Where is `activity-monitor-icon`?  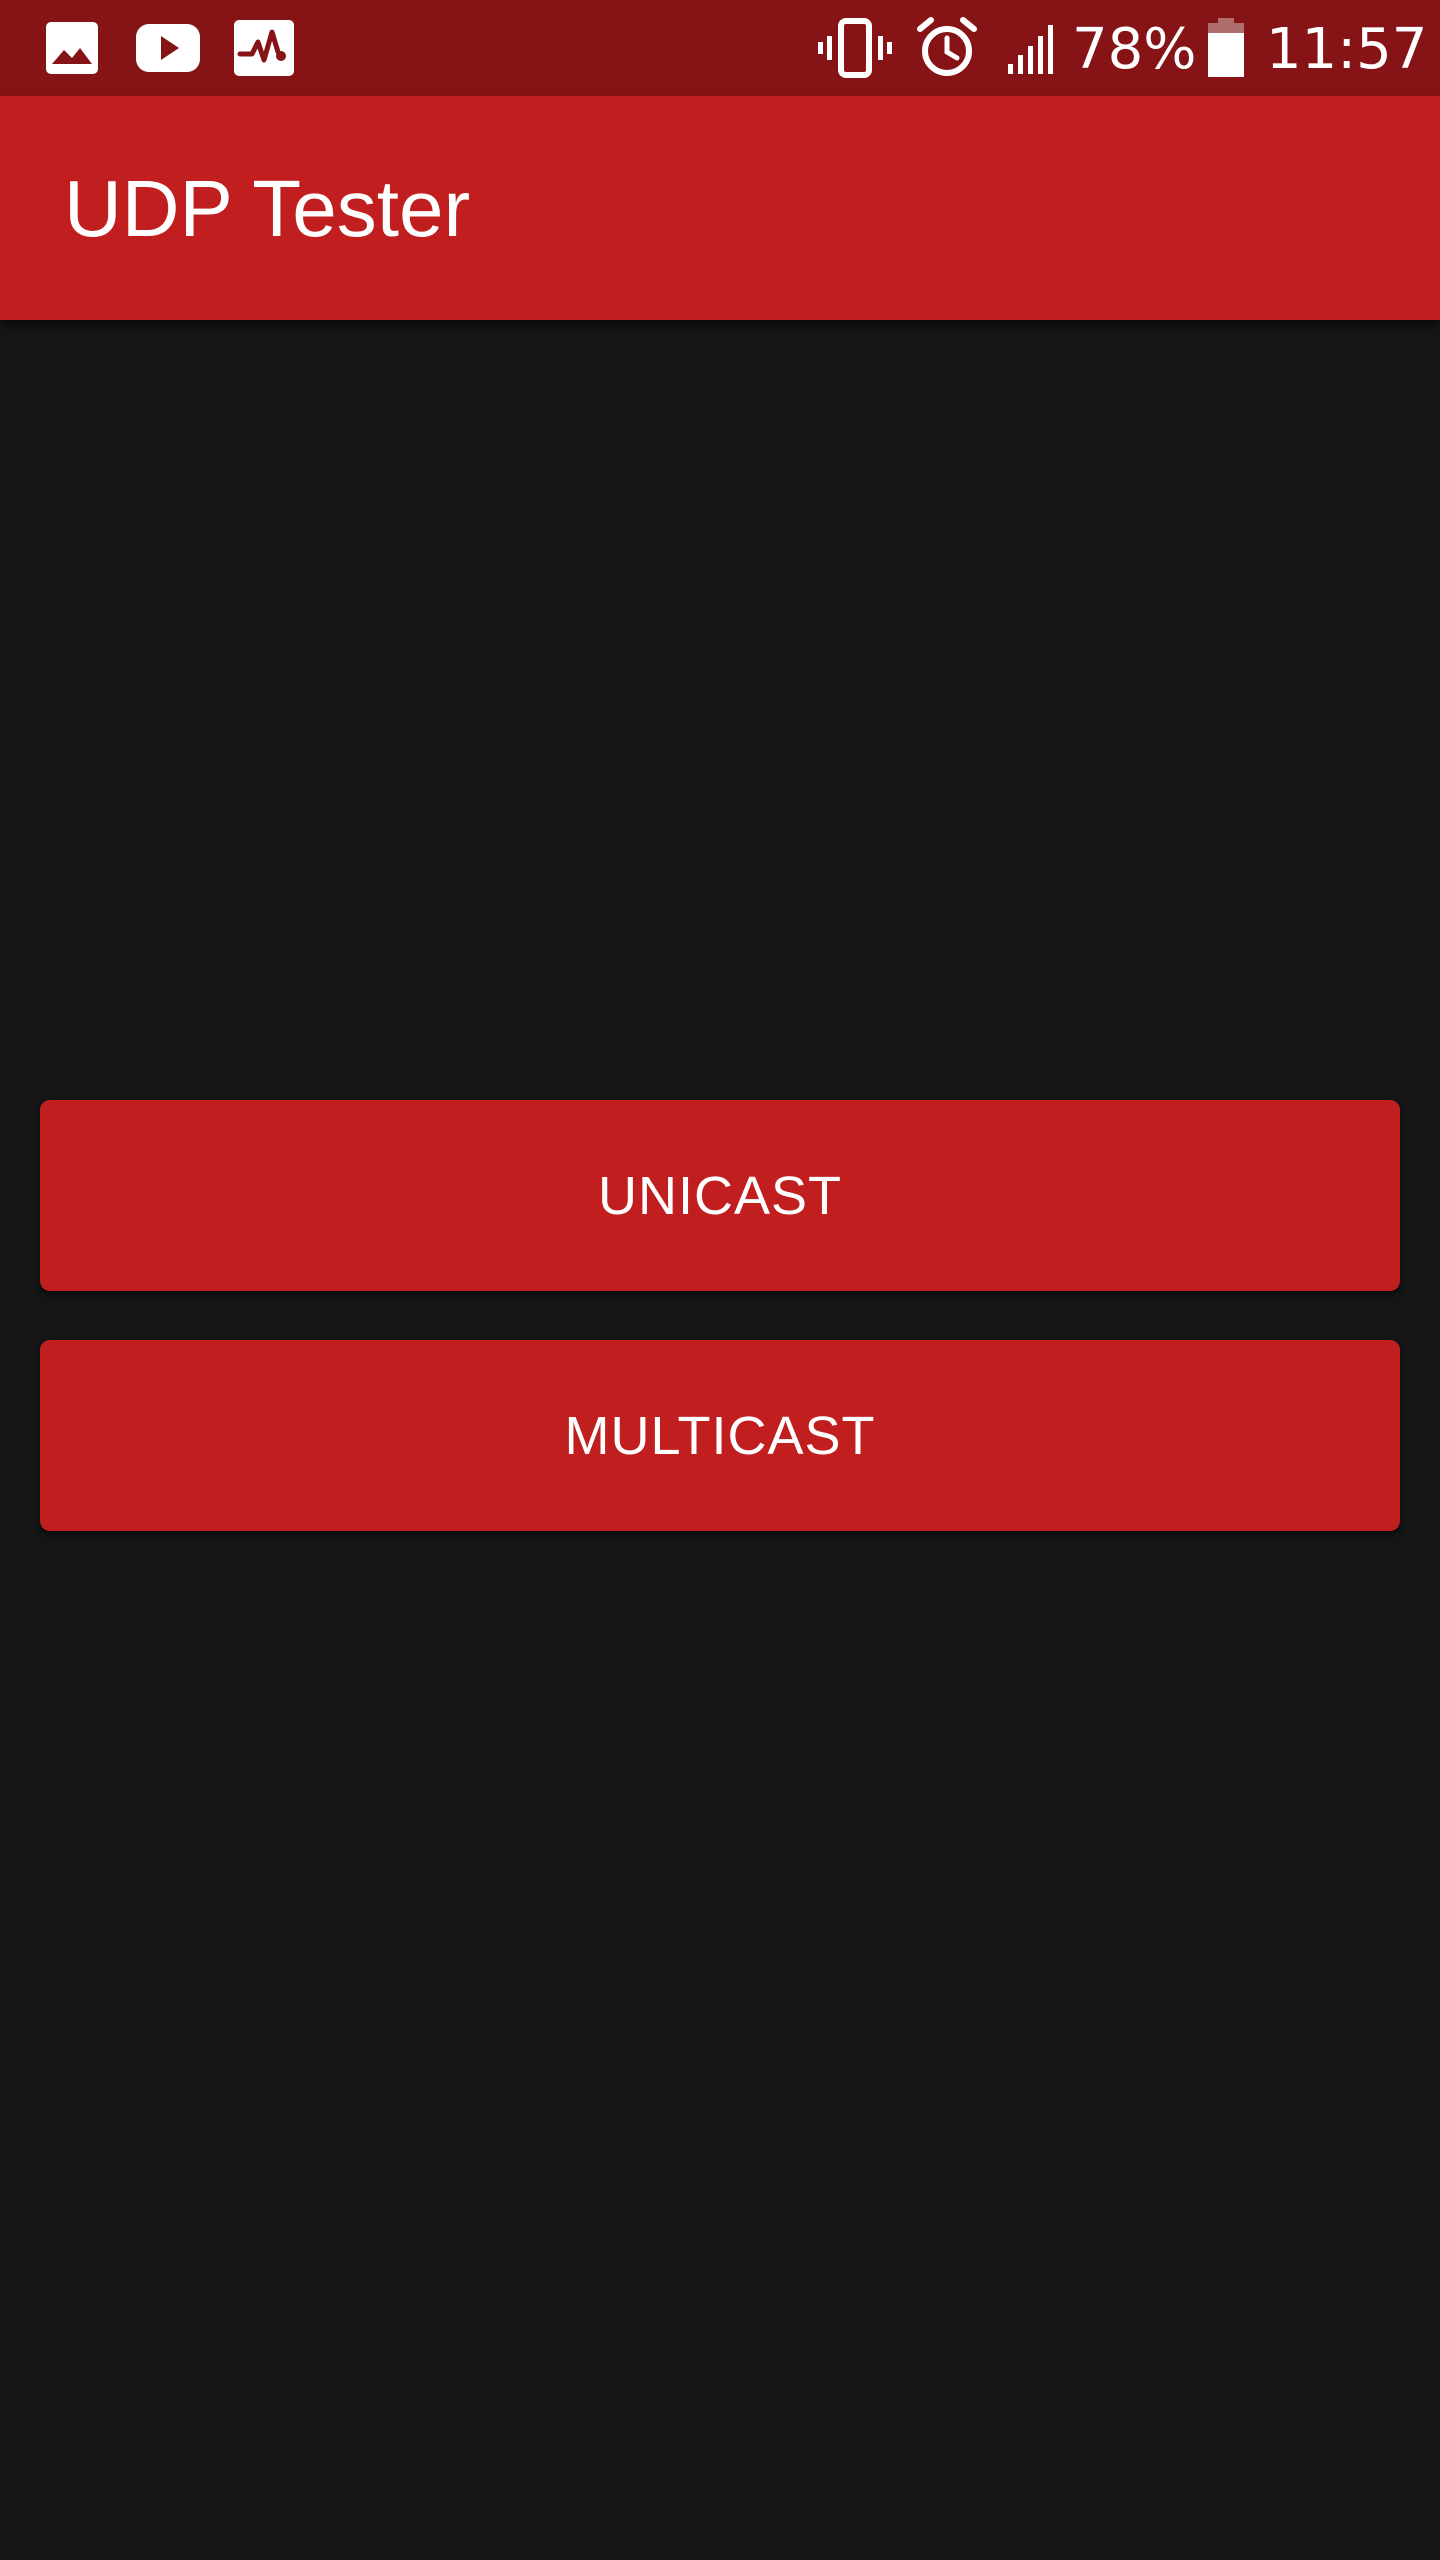 activity-monitor-icon is located at coordinates (264, 48).